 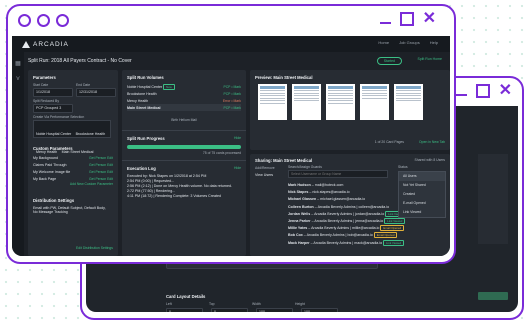 What do you see at coordinates (50, 164) in the screenshot?
I see `custom-parameter-label: Claims Paid Through` at bounding box center [50, 164].